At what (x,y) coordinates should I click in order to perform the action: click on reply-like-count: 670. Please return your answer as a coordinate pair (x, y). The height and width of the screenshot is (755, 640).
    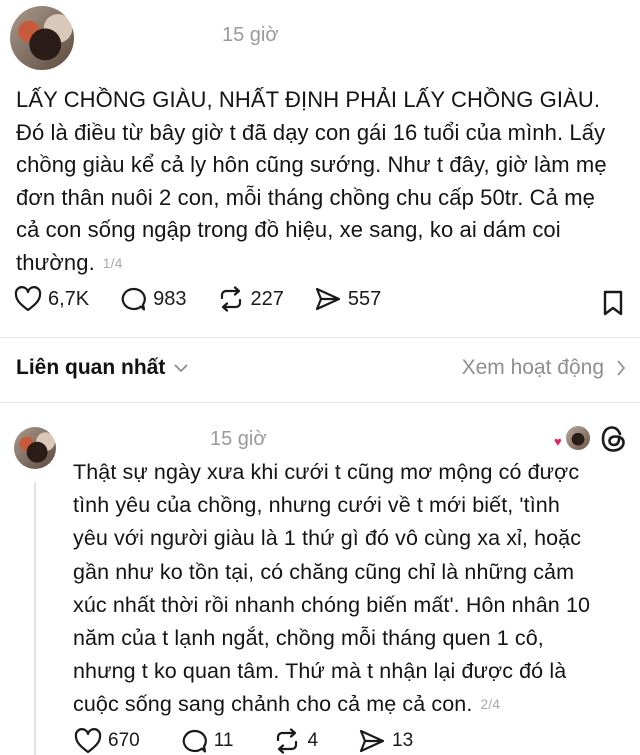
    Looking at the image, I should click on (124, 740).